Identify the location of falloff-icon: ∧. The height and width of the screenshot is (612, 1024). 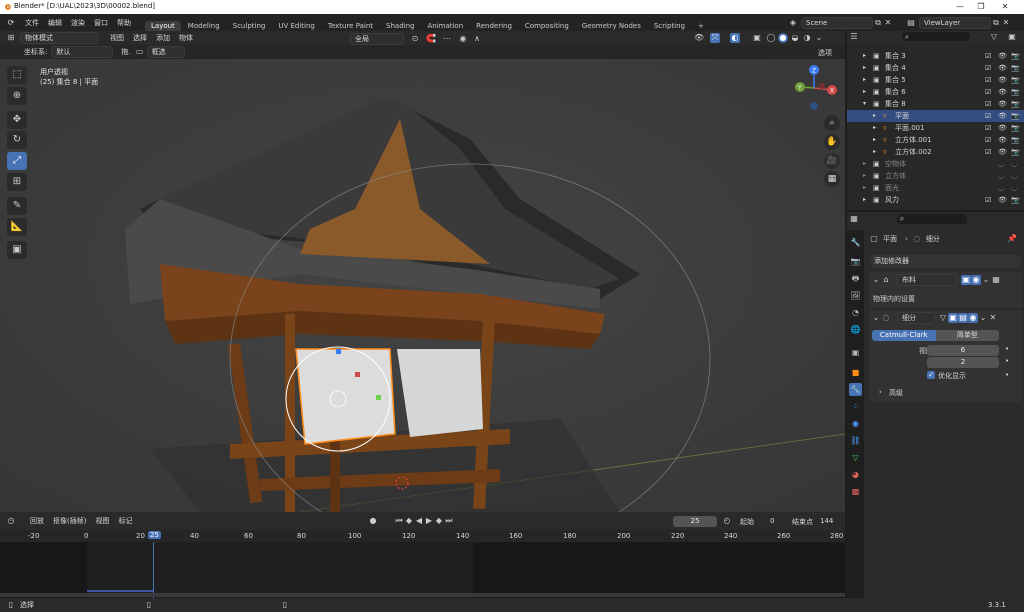
(477, 39).